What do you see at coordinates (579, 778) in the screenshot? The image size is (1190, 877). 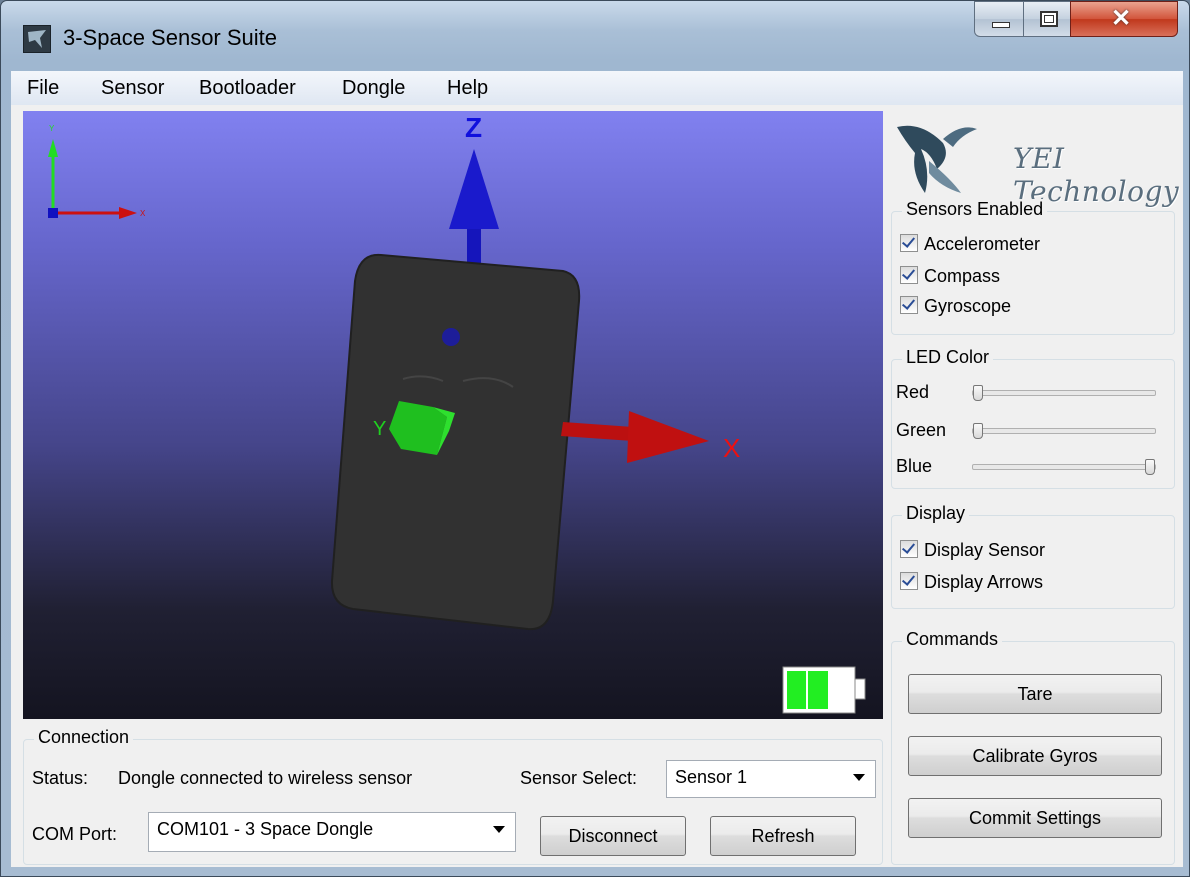 I see `sensor-select-label: Sensor Select:` at bounding box center [579, 778].